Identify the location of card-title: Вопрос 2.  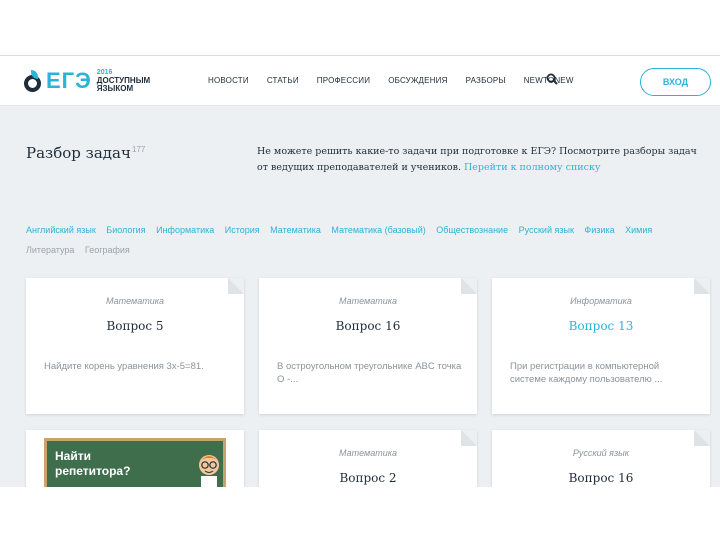
(368, 478).